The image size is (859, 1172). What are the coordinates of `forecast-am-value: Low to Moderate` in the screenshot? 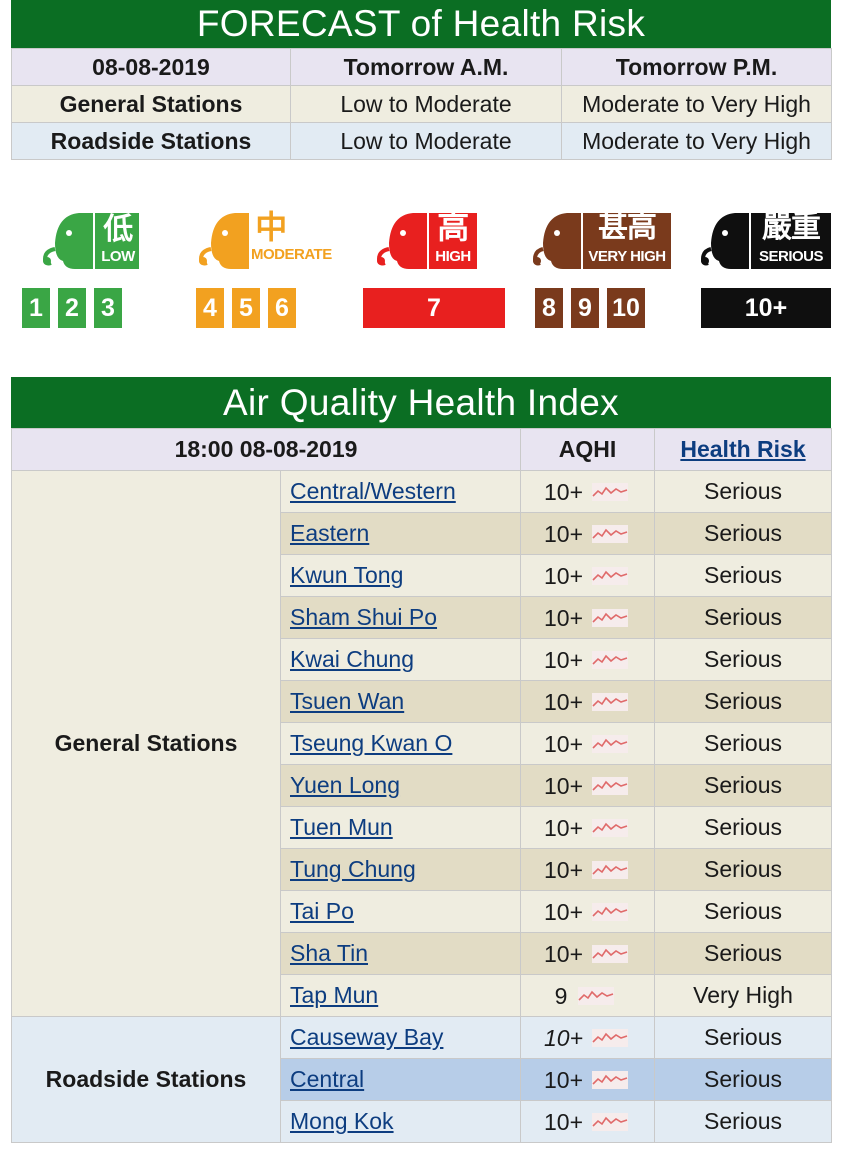 It's located at (426, 141).